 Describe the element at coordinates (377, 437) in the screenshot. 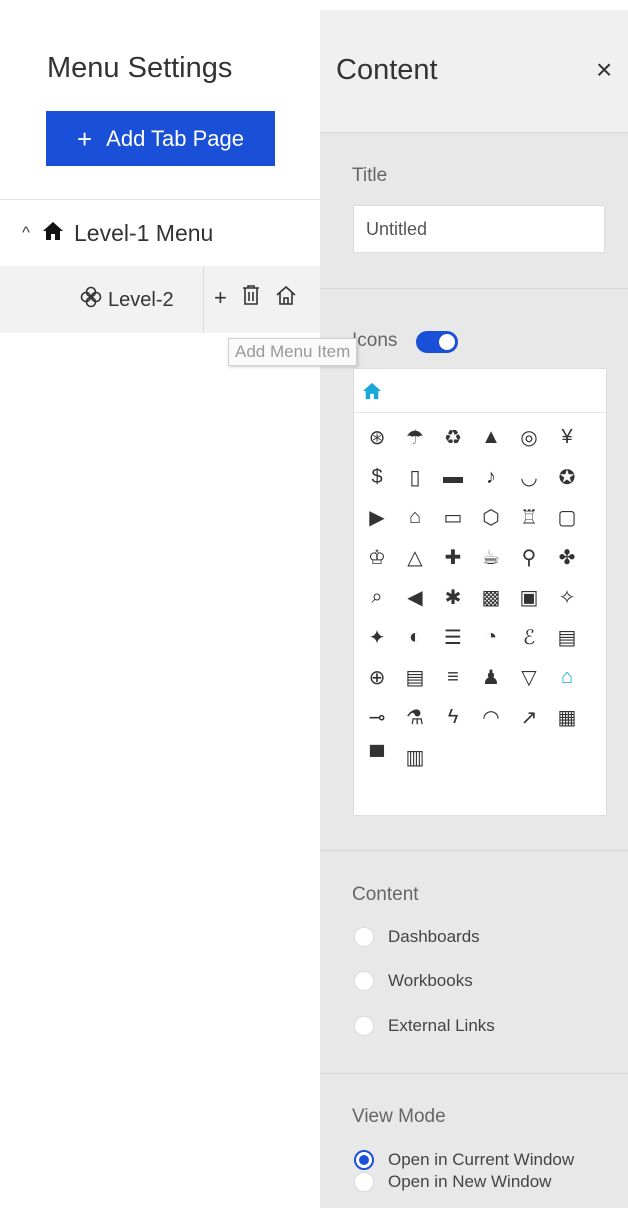

I see `basketball-icon: ⊛` at that location.